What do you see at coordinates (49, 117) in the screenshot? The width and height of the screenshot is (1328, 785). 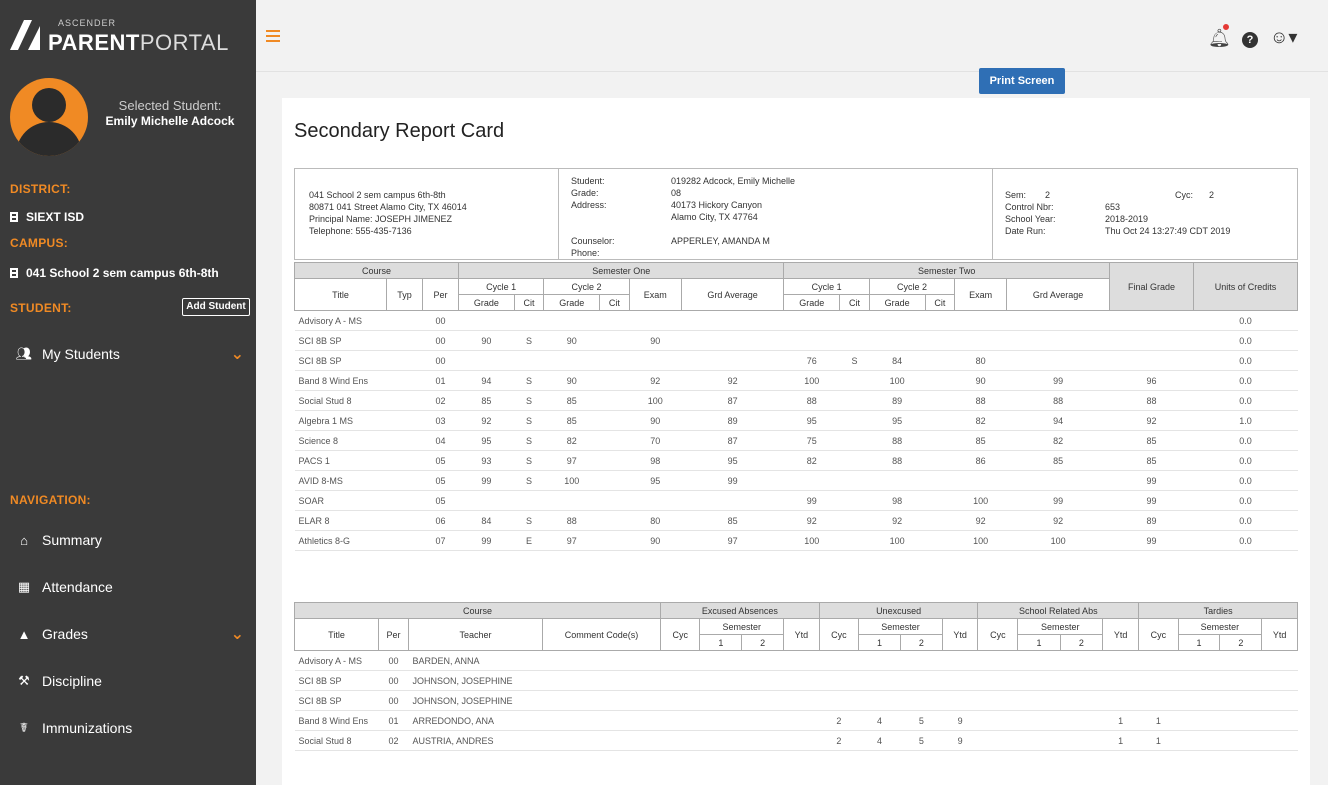 I see `avatar` at bounding box center [49, 117].